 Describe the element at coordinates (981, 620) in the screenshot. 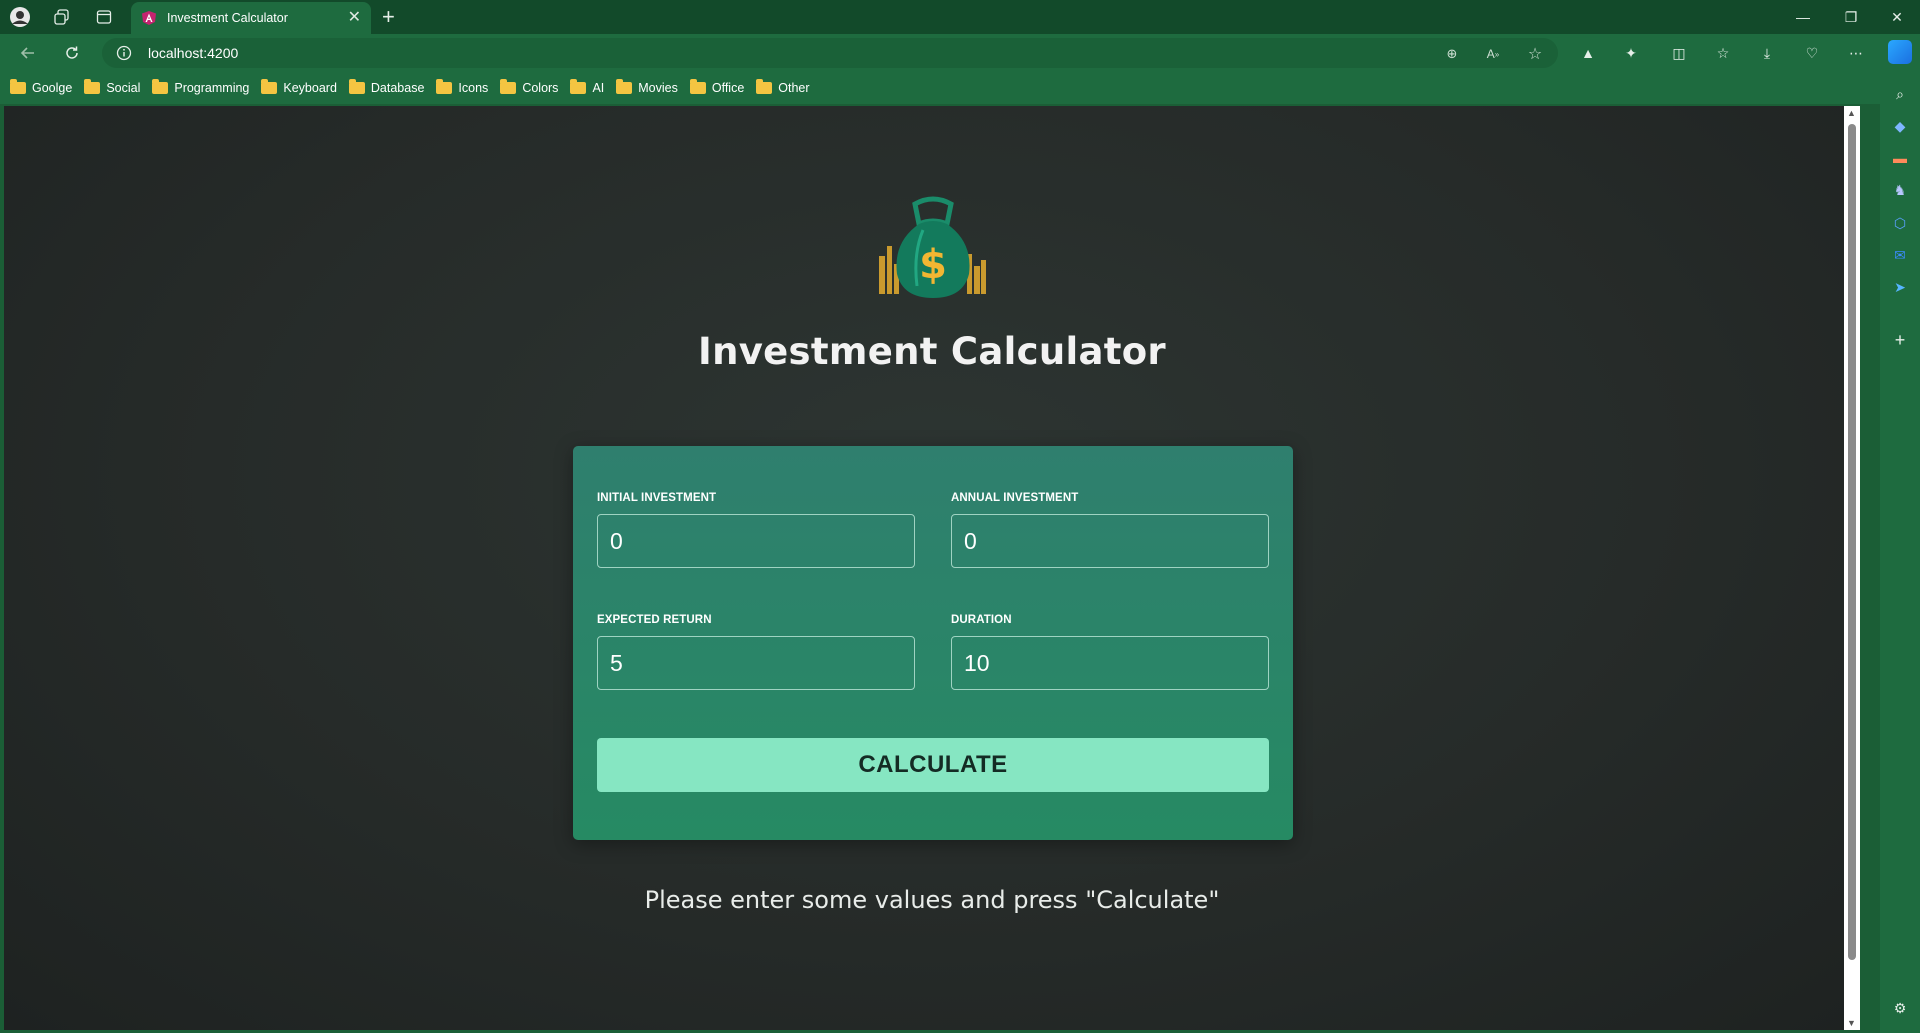

I see `duration-label: DURATION` at that location.